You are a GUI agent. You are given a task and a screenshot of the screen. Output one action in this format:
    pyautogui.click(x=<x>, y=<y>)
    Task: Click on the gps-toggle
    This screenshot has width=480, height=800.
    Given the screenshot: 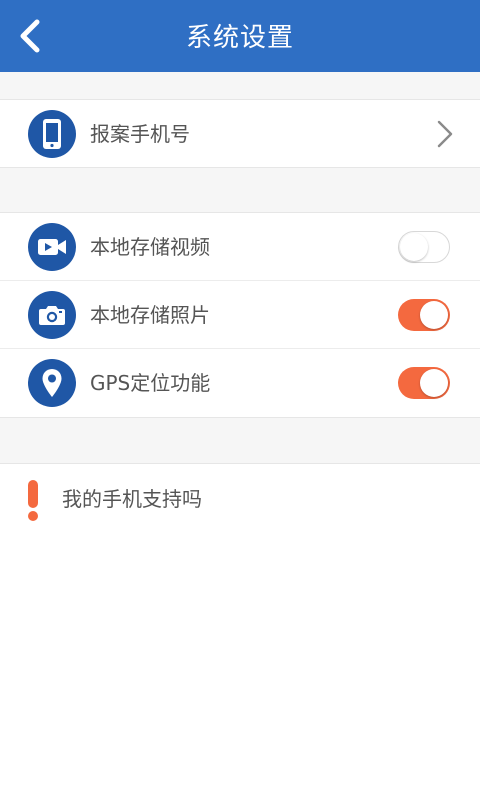 What is the action you would take?
    pyautogui.click(x=424, y=383)
    